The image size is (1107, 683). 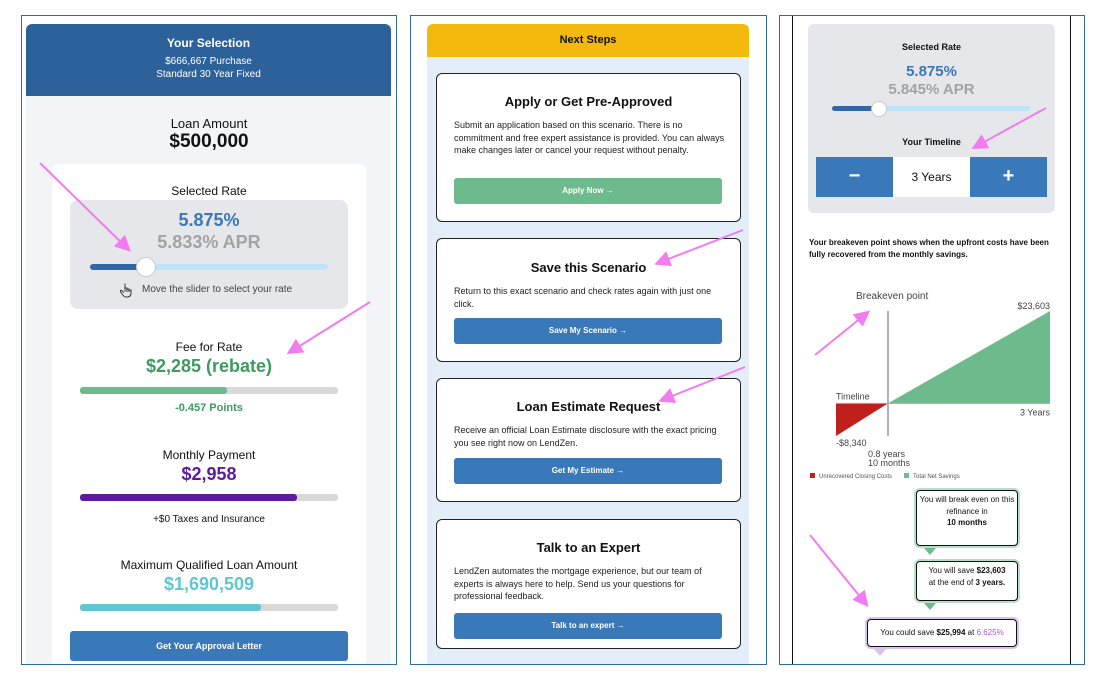 What do you see at coordinates (907, 632) in the screenshot?
I see `could-save-pre: You could save` at bounding box center [907, 632].